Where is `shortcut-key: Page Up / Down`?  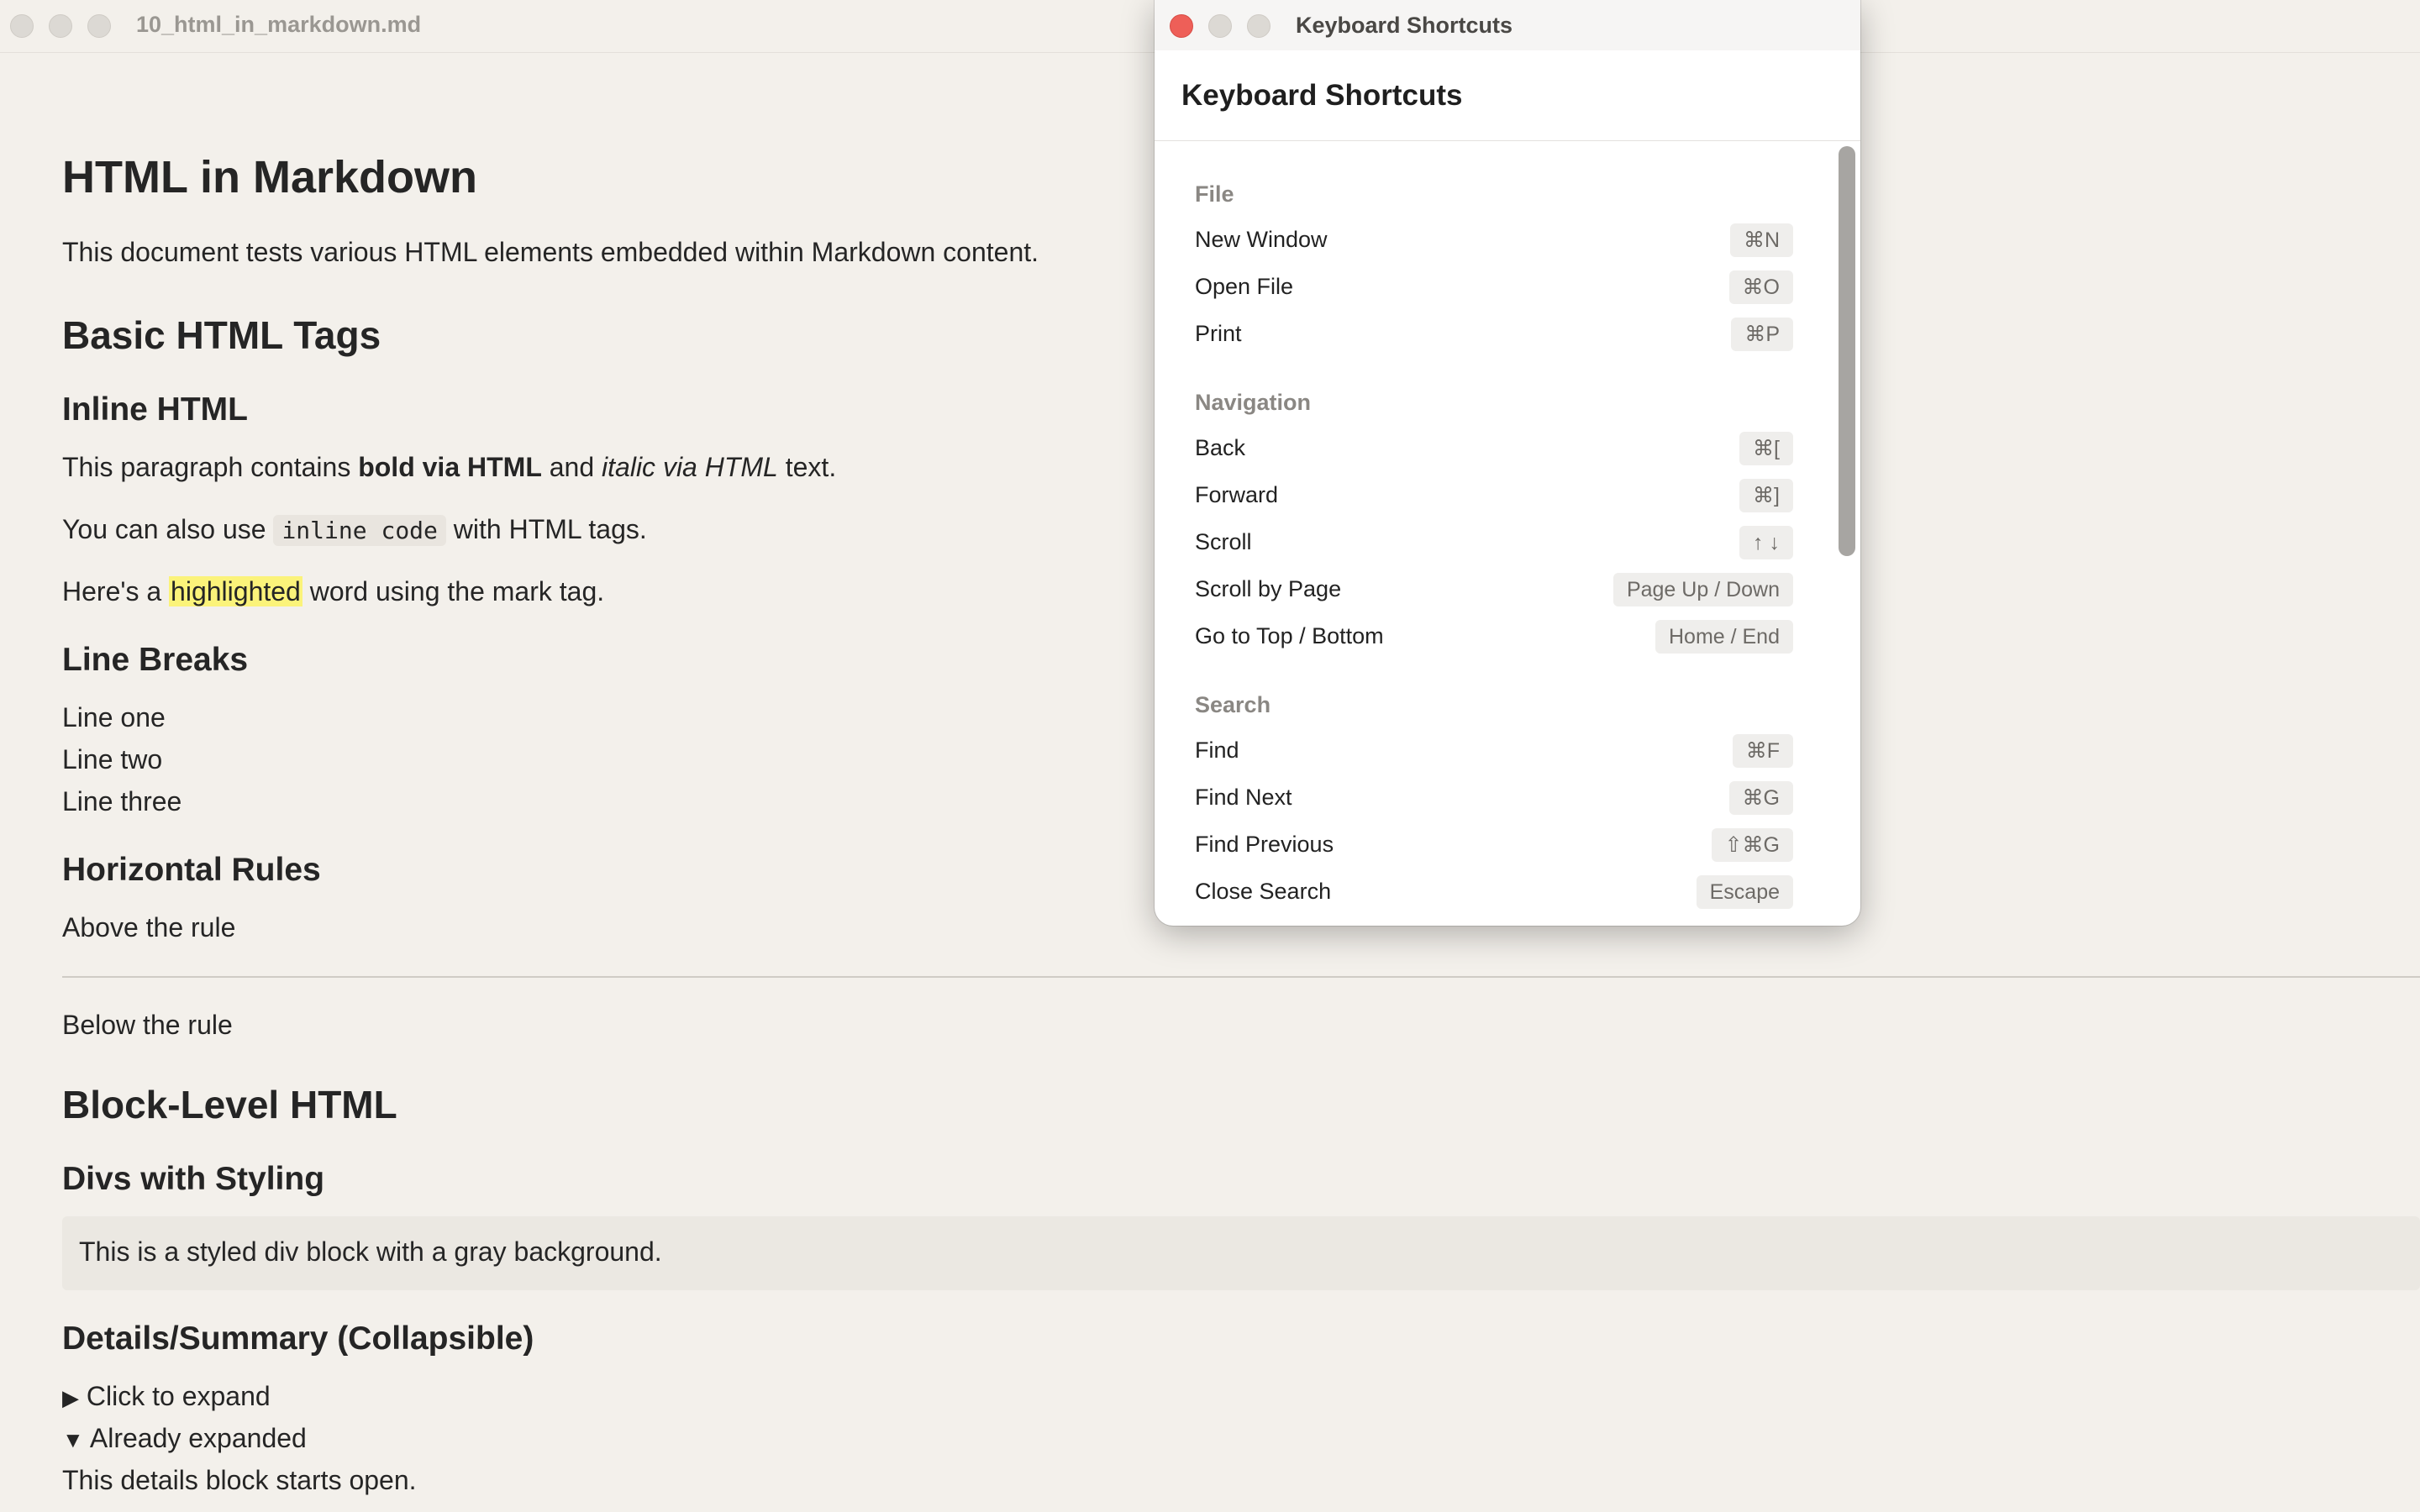
shortcut-key: Page Up / Down is located at coordinates (1703, 589).